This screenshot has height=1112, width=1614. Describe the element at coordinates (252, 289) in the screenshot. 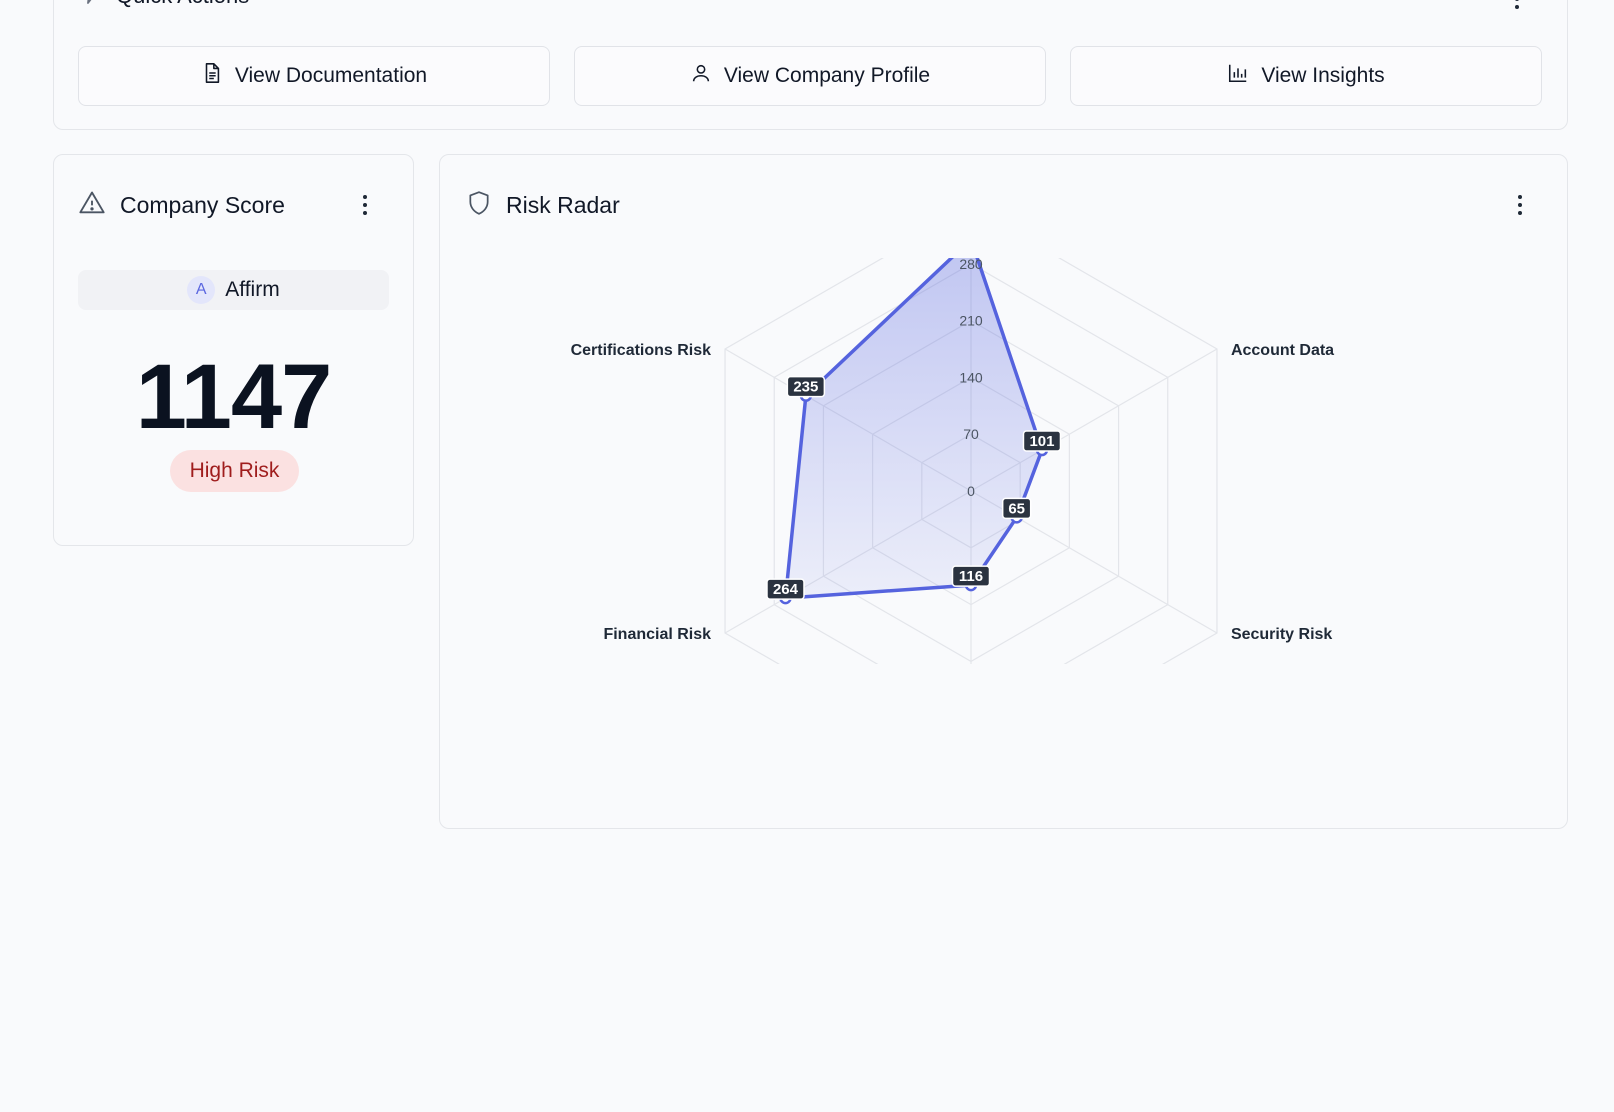

I see `company-name: Affirm` at that location.